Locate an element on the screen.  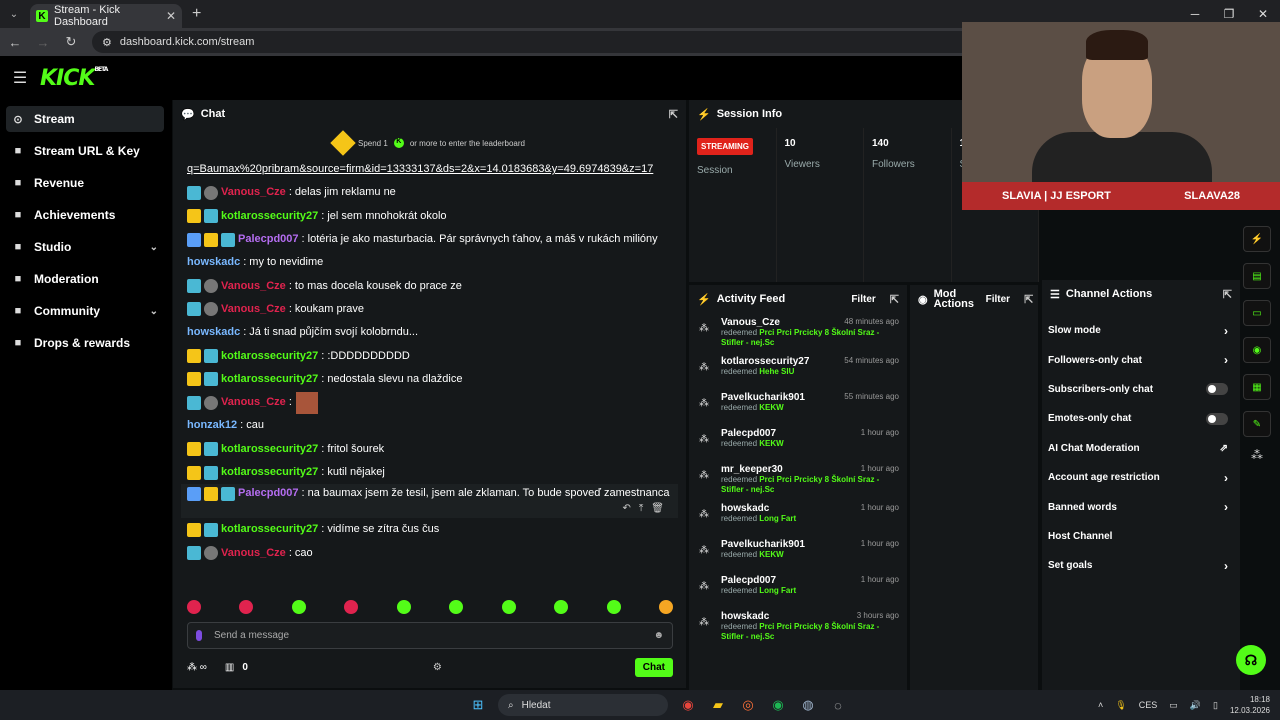
mic-icon is located at coordinates (199, 635).